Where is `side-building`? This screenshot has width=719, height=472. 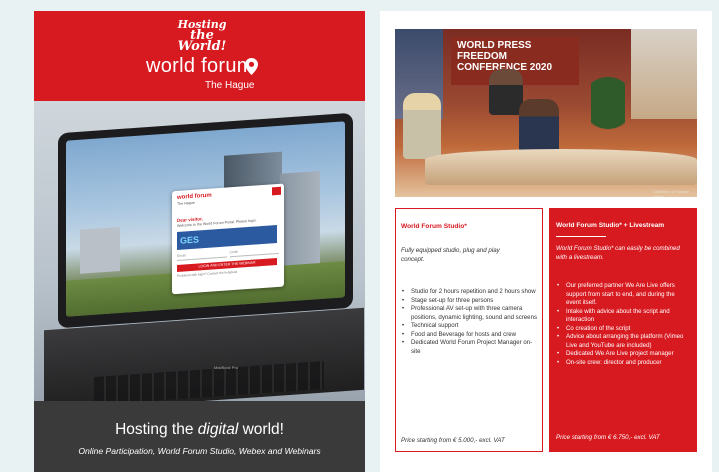 side-building is located at coordinates (300, 222).